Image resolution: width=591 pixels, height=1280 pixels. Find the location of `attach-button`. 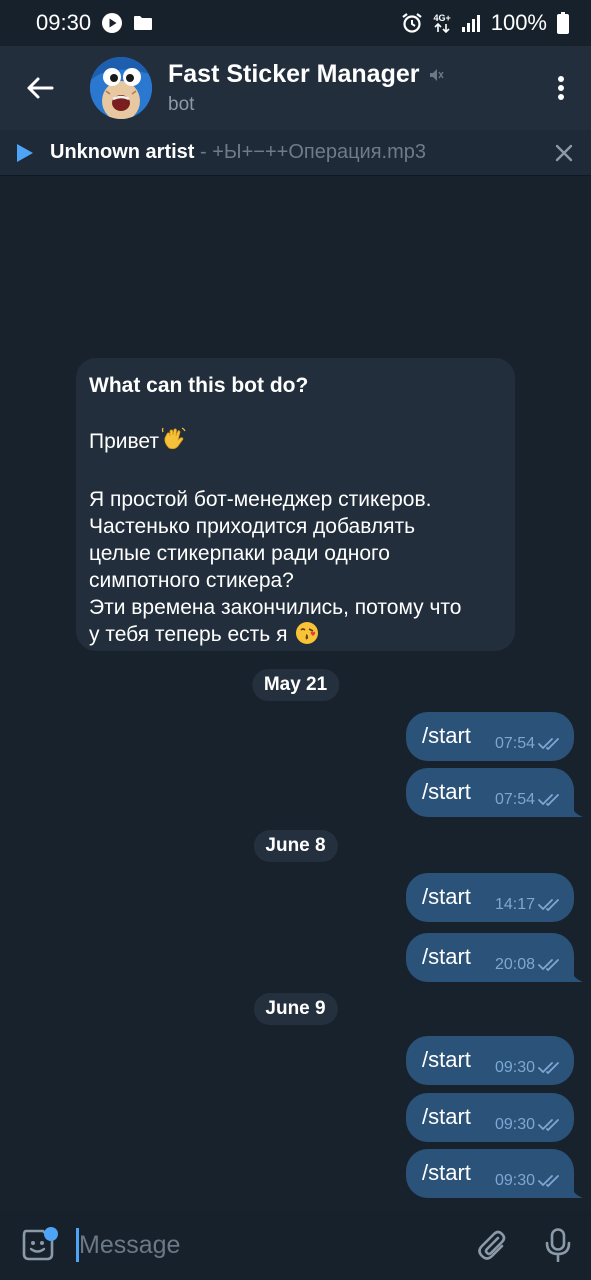

attach-button is located at coordinates (492, 1245).